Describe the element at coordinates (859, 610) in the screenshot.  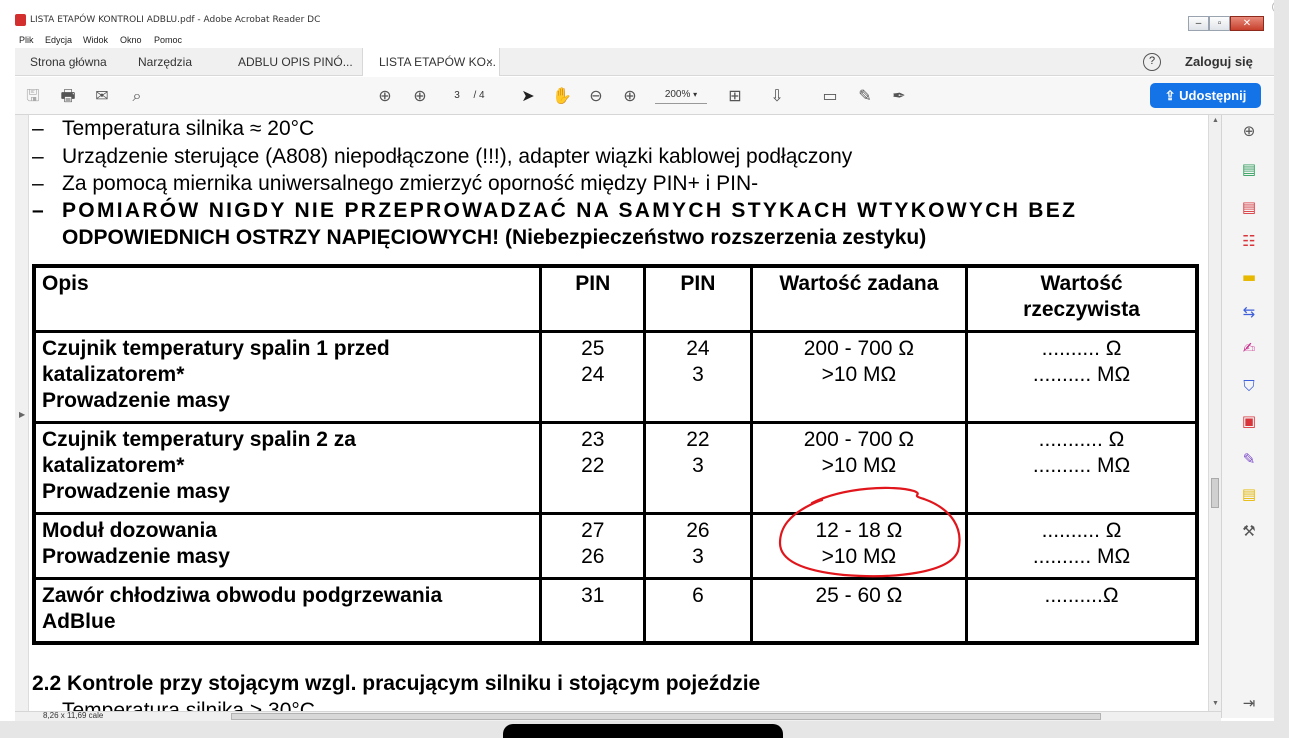
I see `row-target-value: 25 - 60 Ω` at that location.